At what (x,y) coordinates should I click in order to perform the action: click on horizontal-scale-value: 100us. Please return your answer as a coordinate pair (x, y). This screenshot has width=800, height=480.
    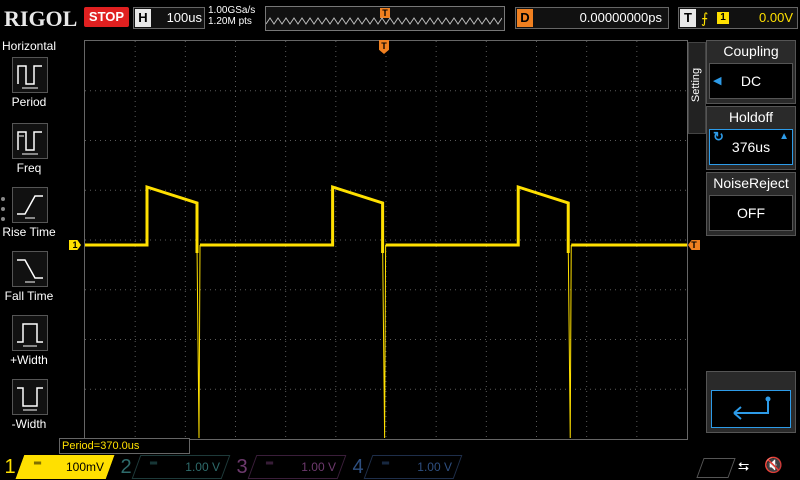
    Looking at the image, I should click on (184, 17).